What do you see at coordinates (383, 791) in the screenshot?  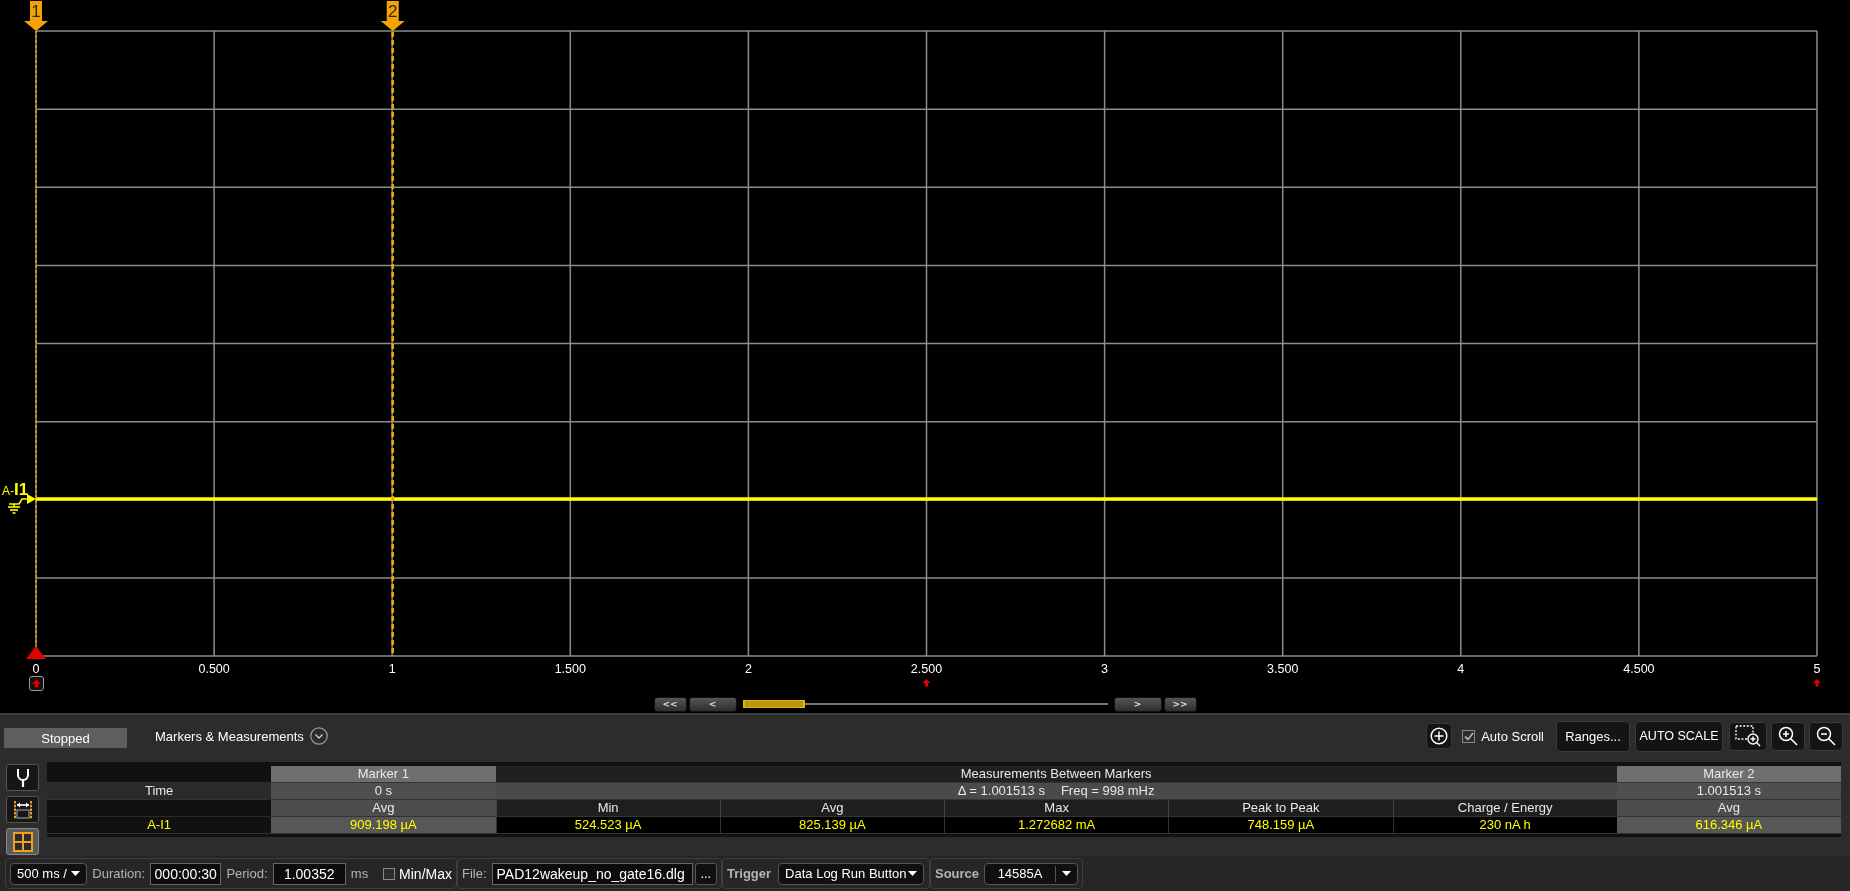 I see `table-cell: 0 s` at bounding box center [383, 791].